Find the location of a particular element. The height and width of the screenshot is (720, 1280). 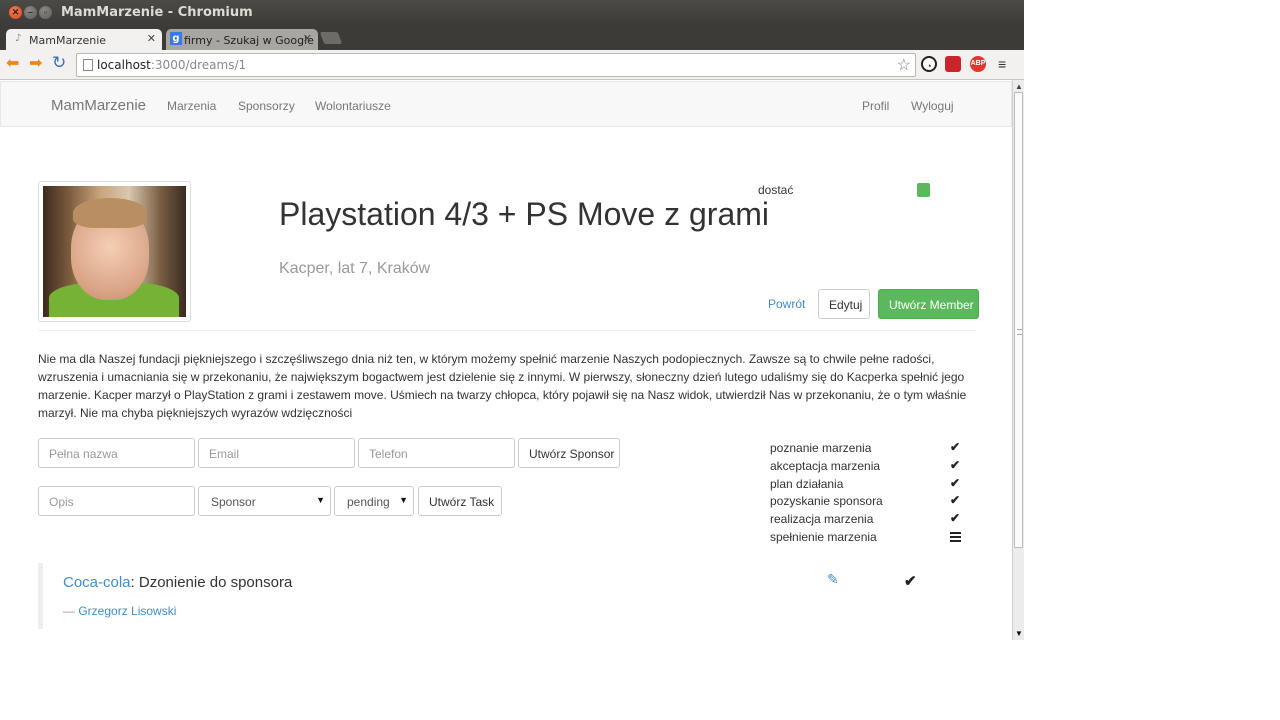

step-item: spełnienie marzenia is located at coordinates (870, 537).